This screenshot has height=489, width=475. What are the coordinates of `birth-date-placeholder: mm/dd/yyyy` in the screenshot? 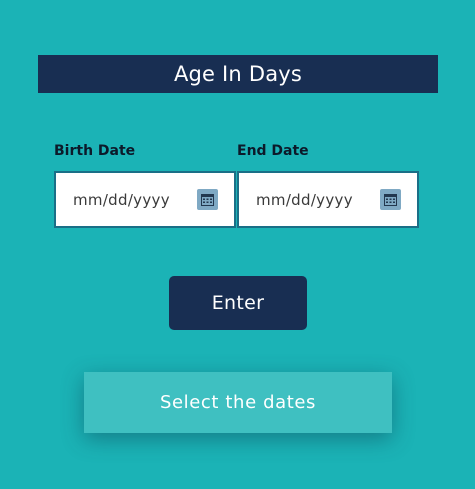 It's located at (121, 199).